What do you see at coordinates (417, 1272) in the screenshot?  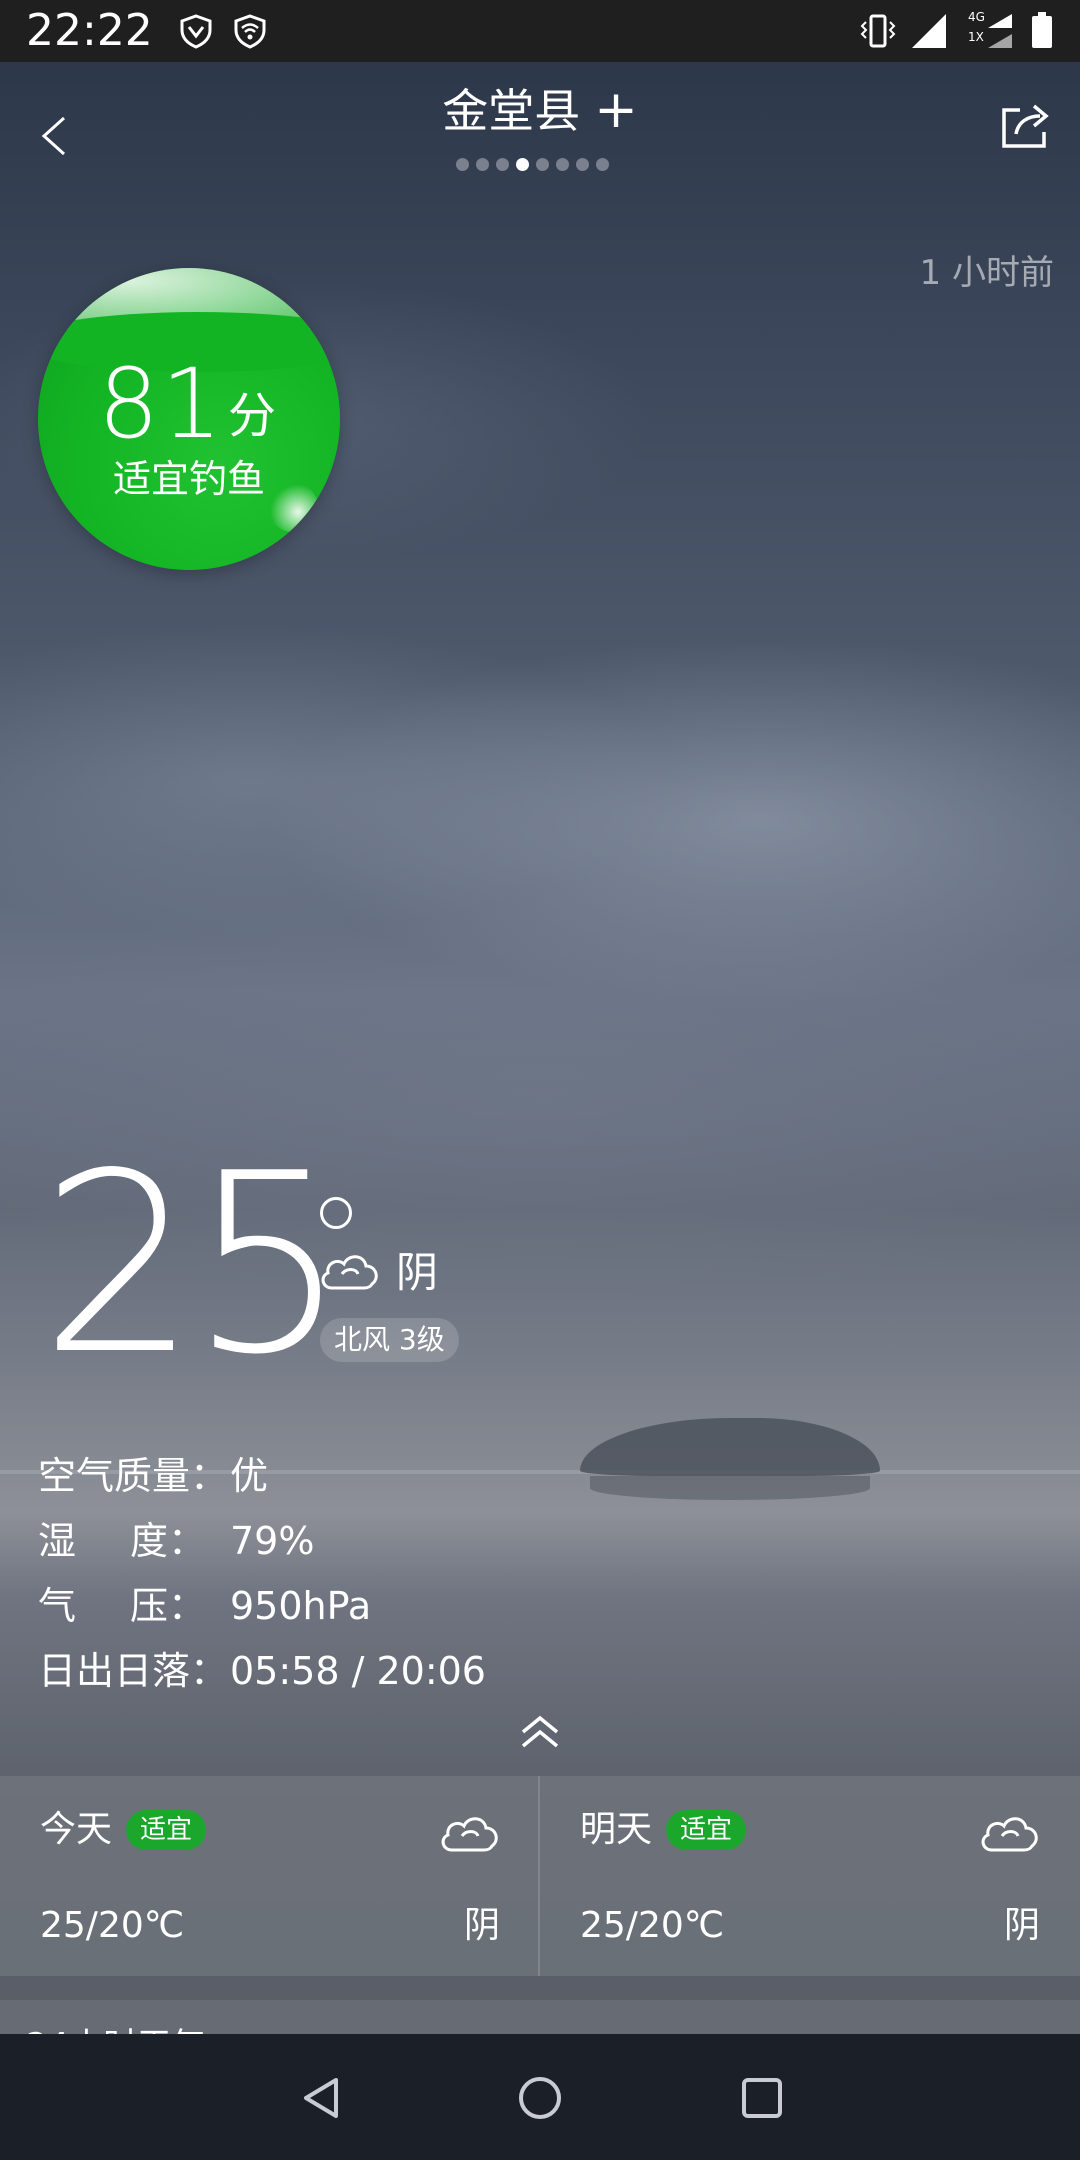 I see `current-condition: 阴` at bounding box center [417, 1272].